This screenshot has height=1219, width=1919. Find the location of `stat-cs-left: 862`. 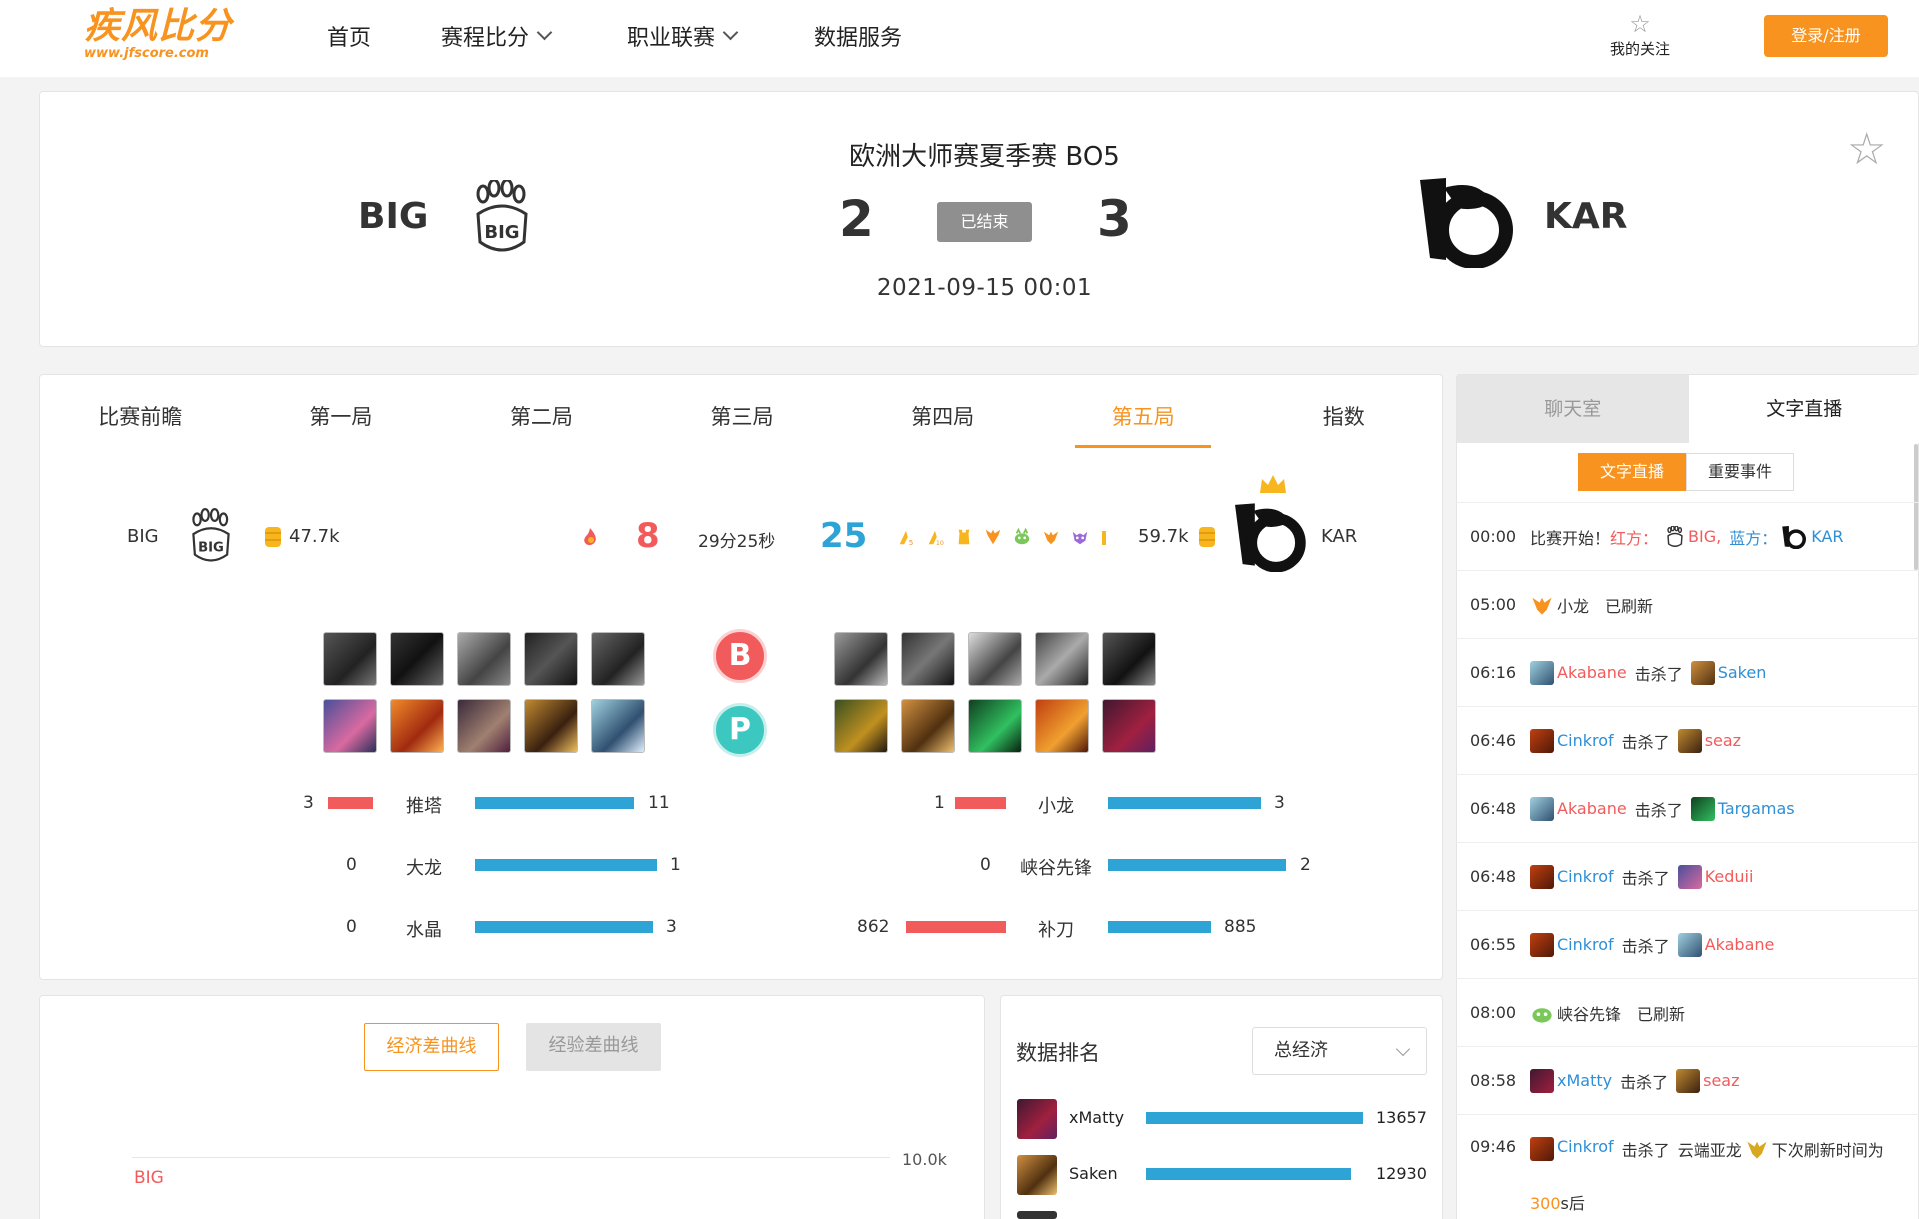

stat-cs-left: 862 is located at coordinates (873, 927).